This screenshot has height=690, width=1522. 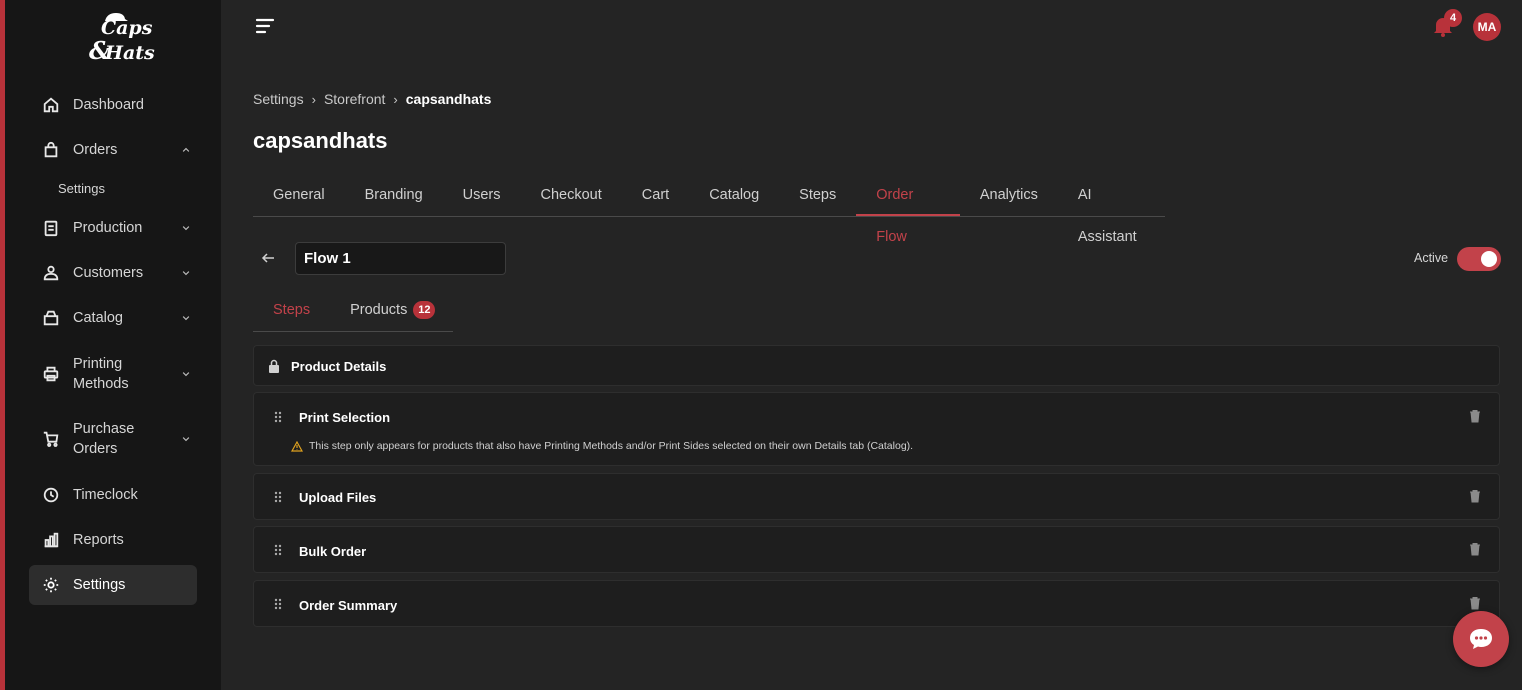 What do you see at coordinates (876, 365) in the screenshot?
I see `step-card-product-details: Product Details` at bounding box center [876, 365].